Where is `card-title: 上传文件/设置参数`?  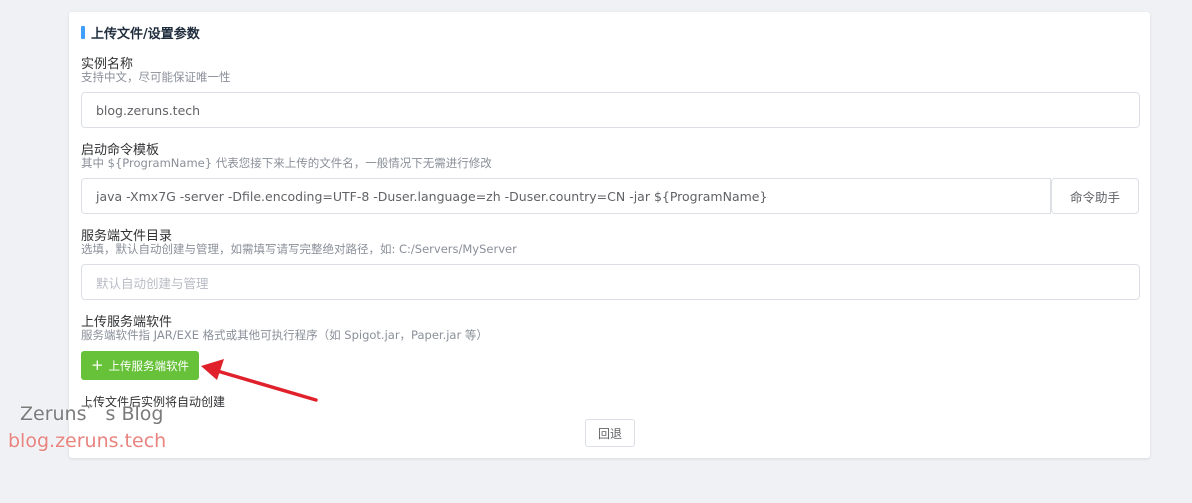
card-title: 上传文件/设置参数 is located at coordinates (140, 32).